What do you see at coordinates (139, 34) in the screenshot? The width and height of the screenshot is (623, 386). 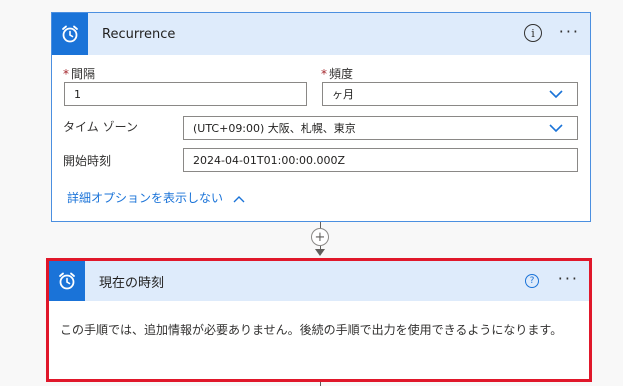 I see `recurrence-title: Recurrence` at bounding box center [139, 34].